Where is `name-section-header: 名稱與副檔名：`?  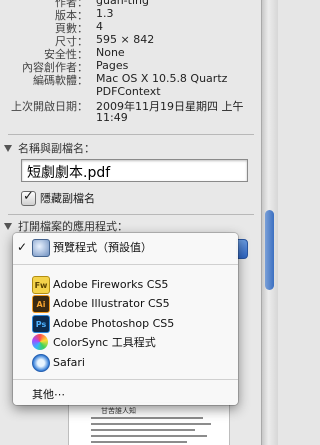 name-section-header: 名稱與副檔名： is located at coordinates (49, 148).